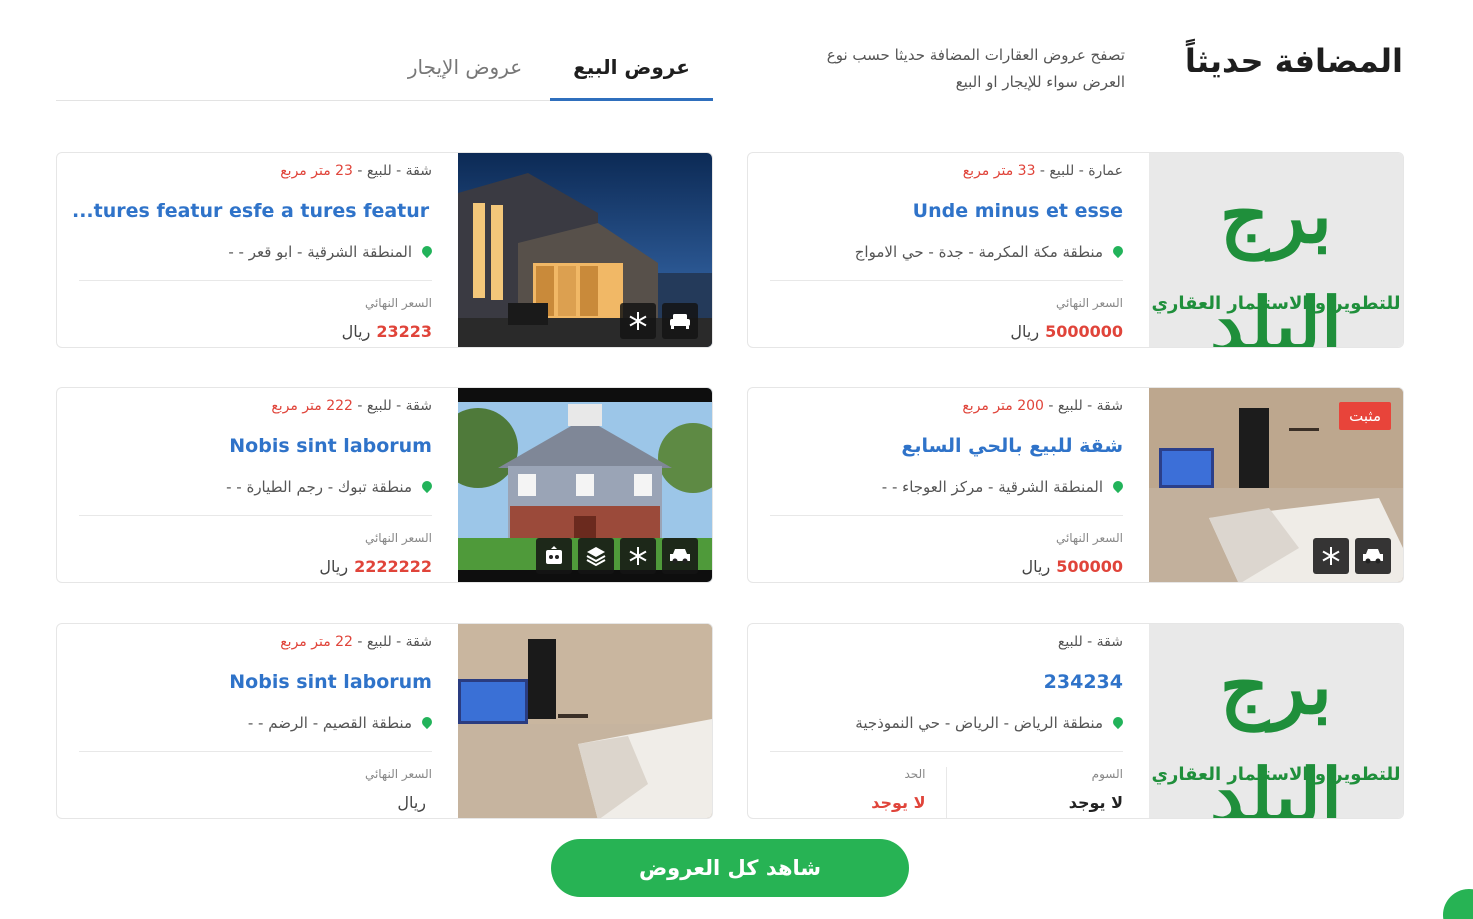 Image resolution: width=1473 pixels, height=919 pixels. I want to click on bid-label: السوم, so click(1107, 774).